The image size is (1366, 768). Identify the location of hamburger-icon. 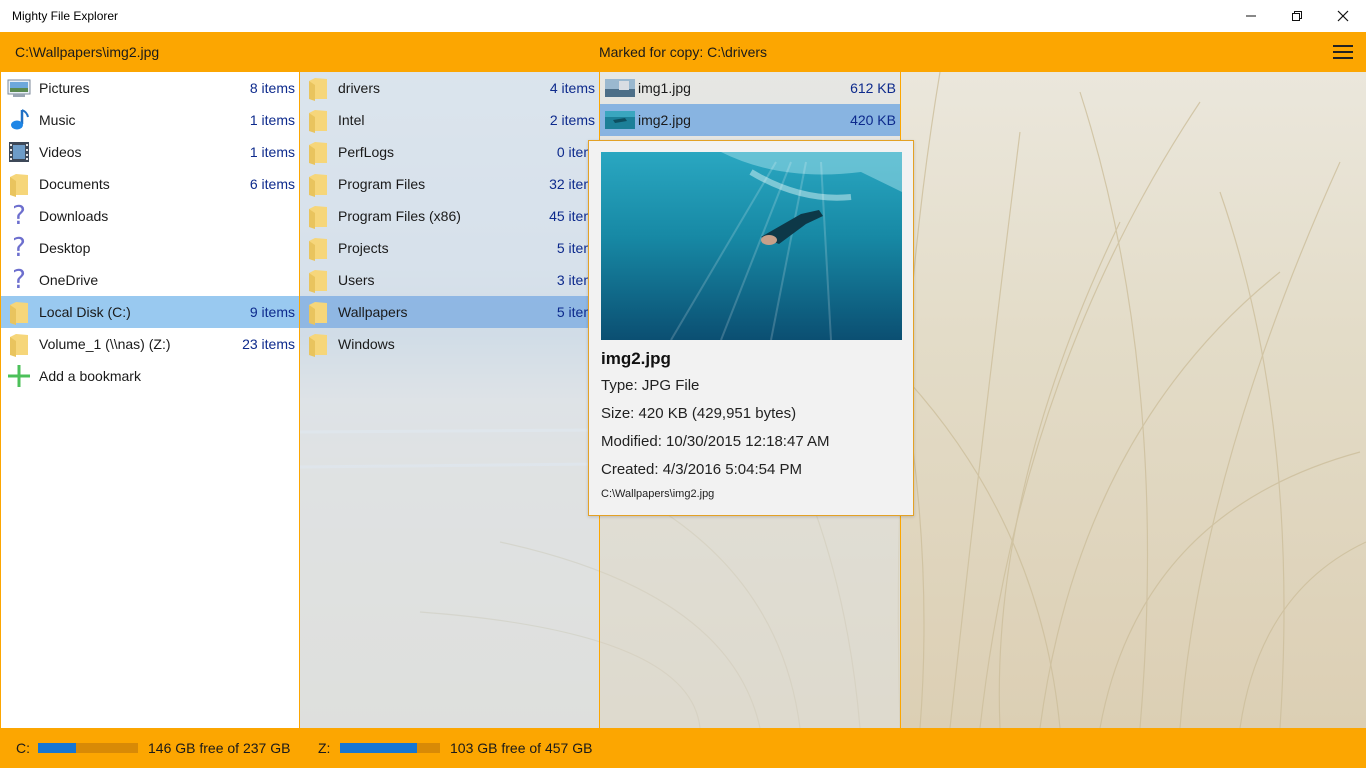
(1343, 46).